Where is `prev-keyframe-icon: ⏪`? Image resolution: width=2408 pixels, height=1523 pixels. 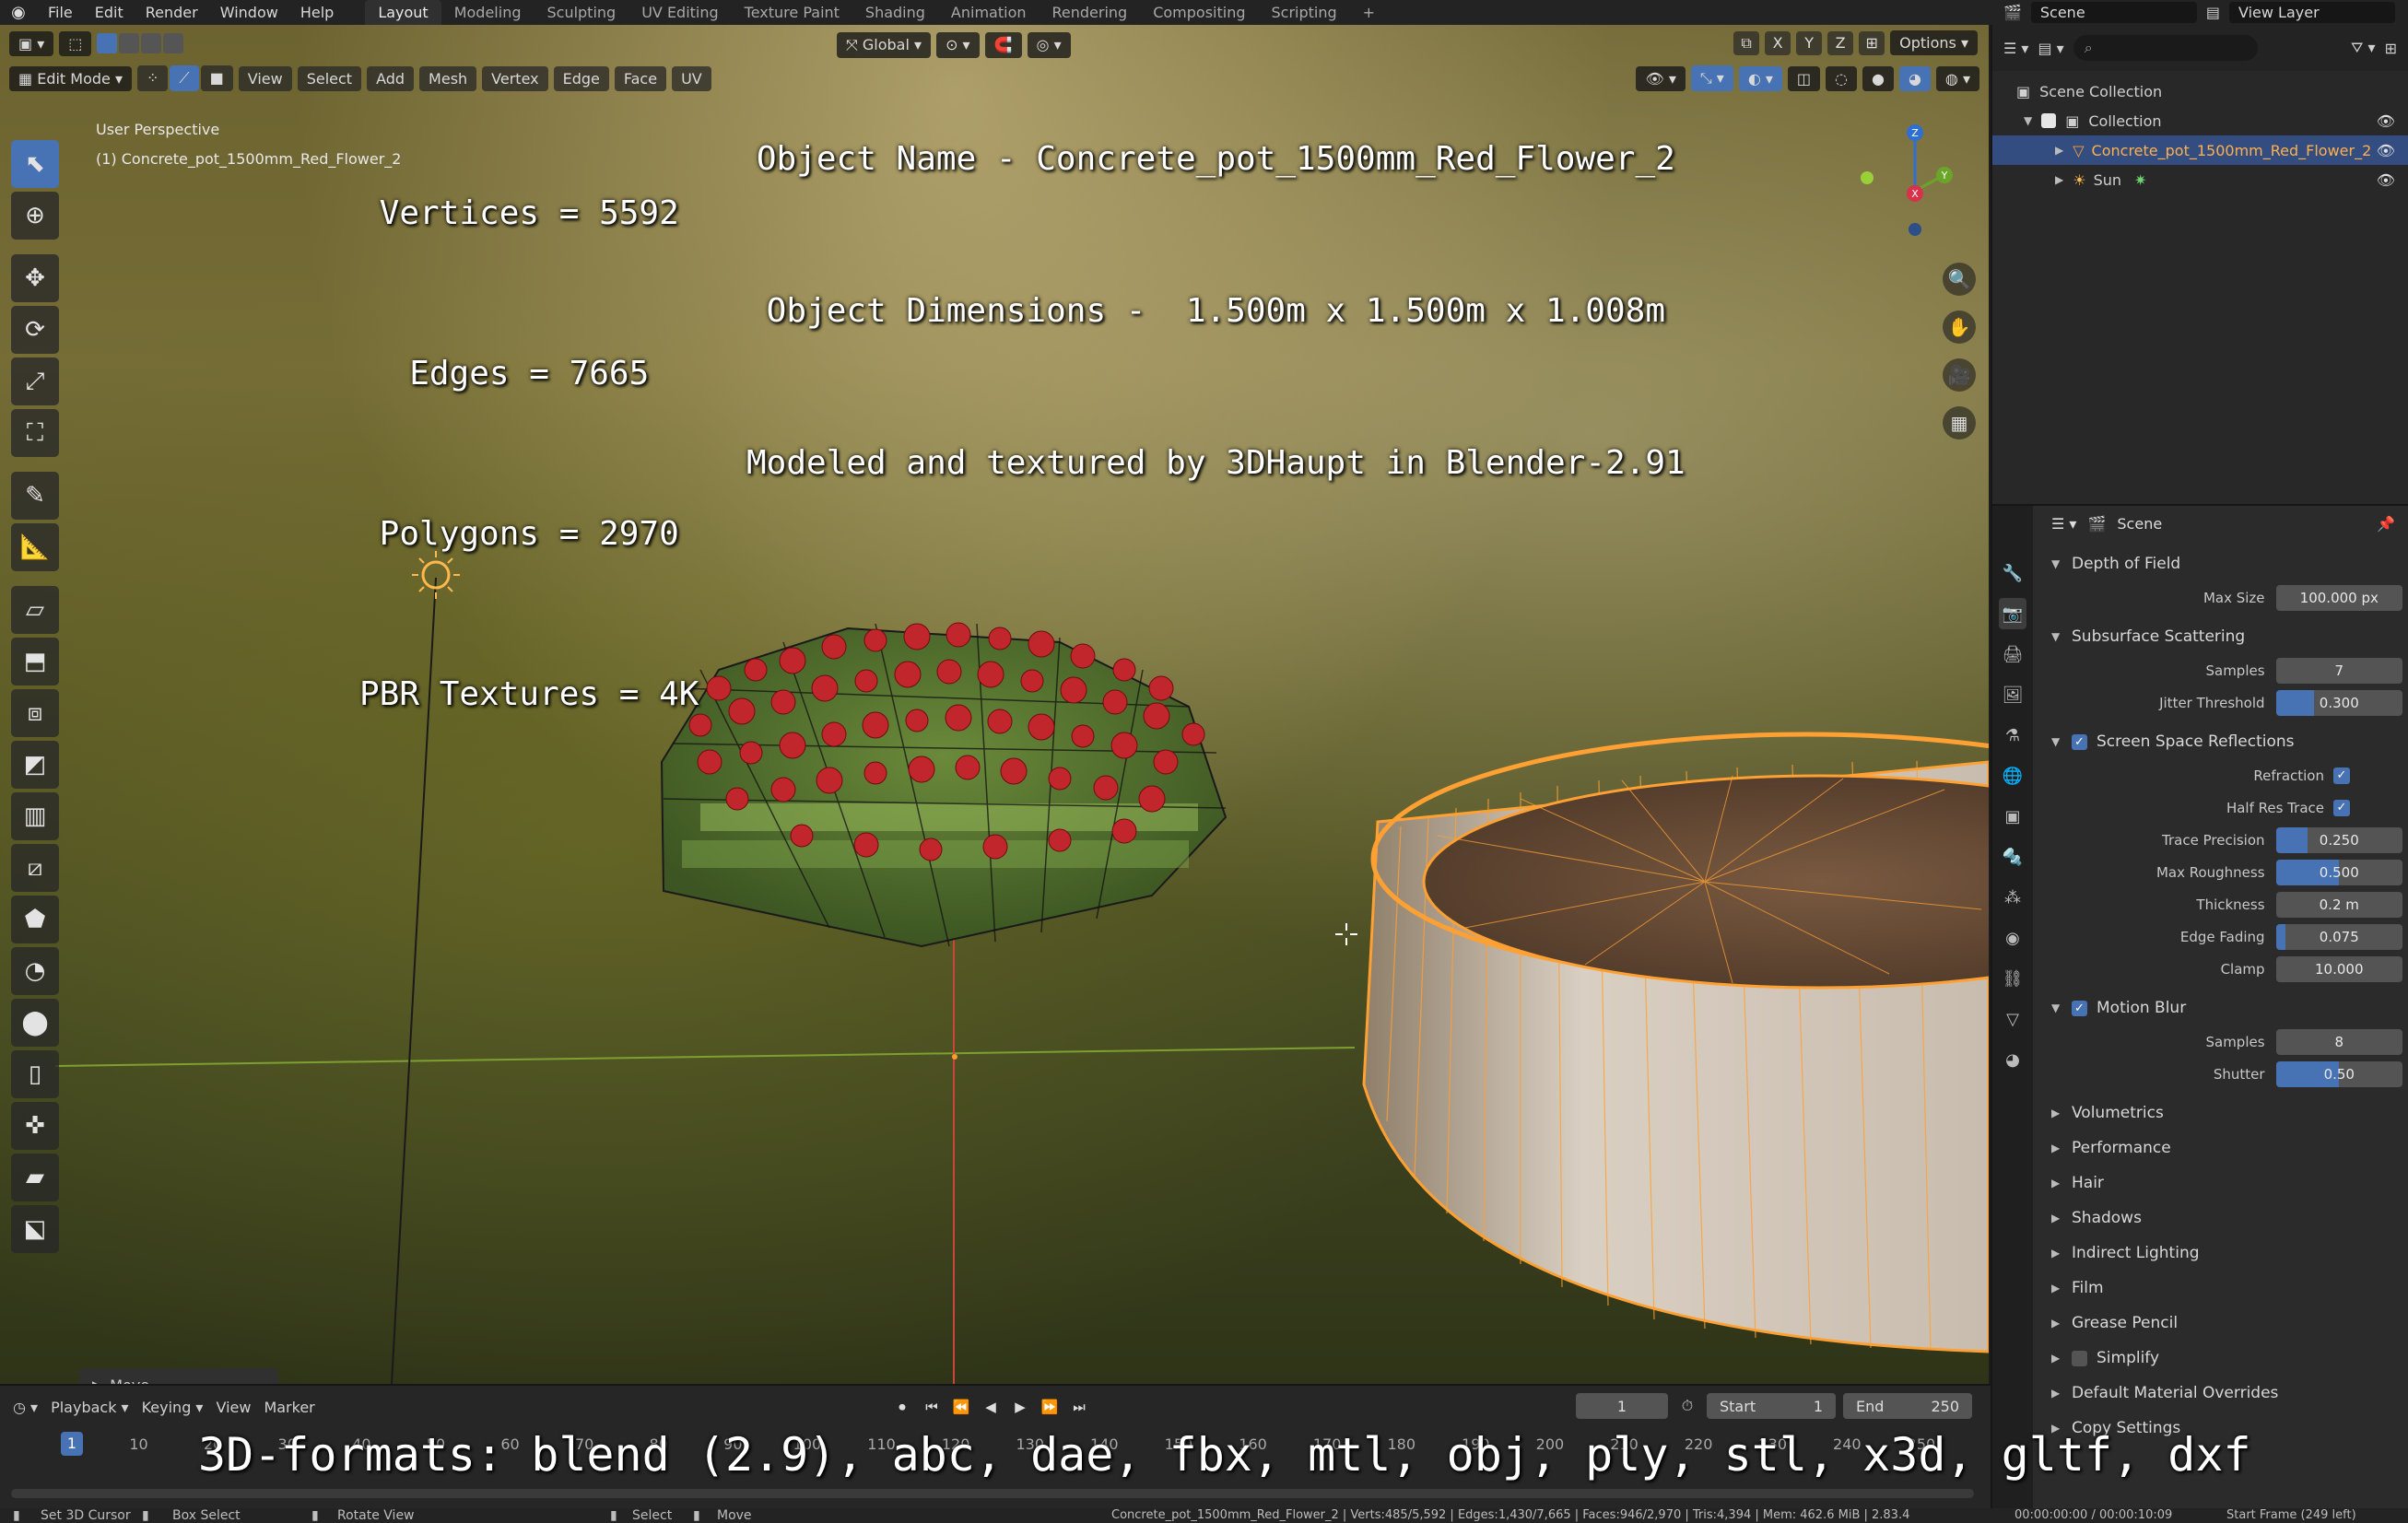 prev-keyframe-icon: ⏪ is located at coordinates (961, 1407).